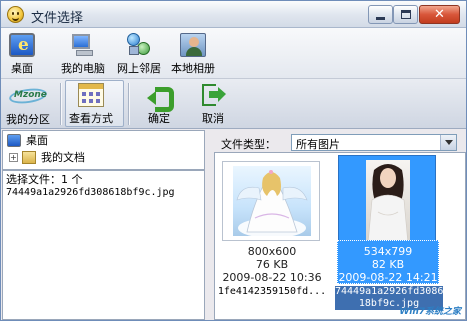  I want to click on thumbnail-frame, so click(271, 201).